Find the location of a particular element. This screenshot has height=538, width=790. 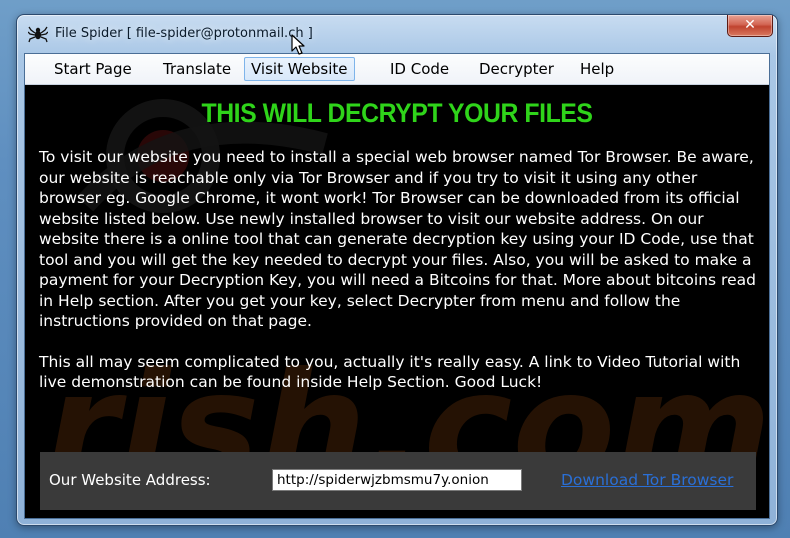

close-button: ✕ is located at coordinates (750, 26).